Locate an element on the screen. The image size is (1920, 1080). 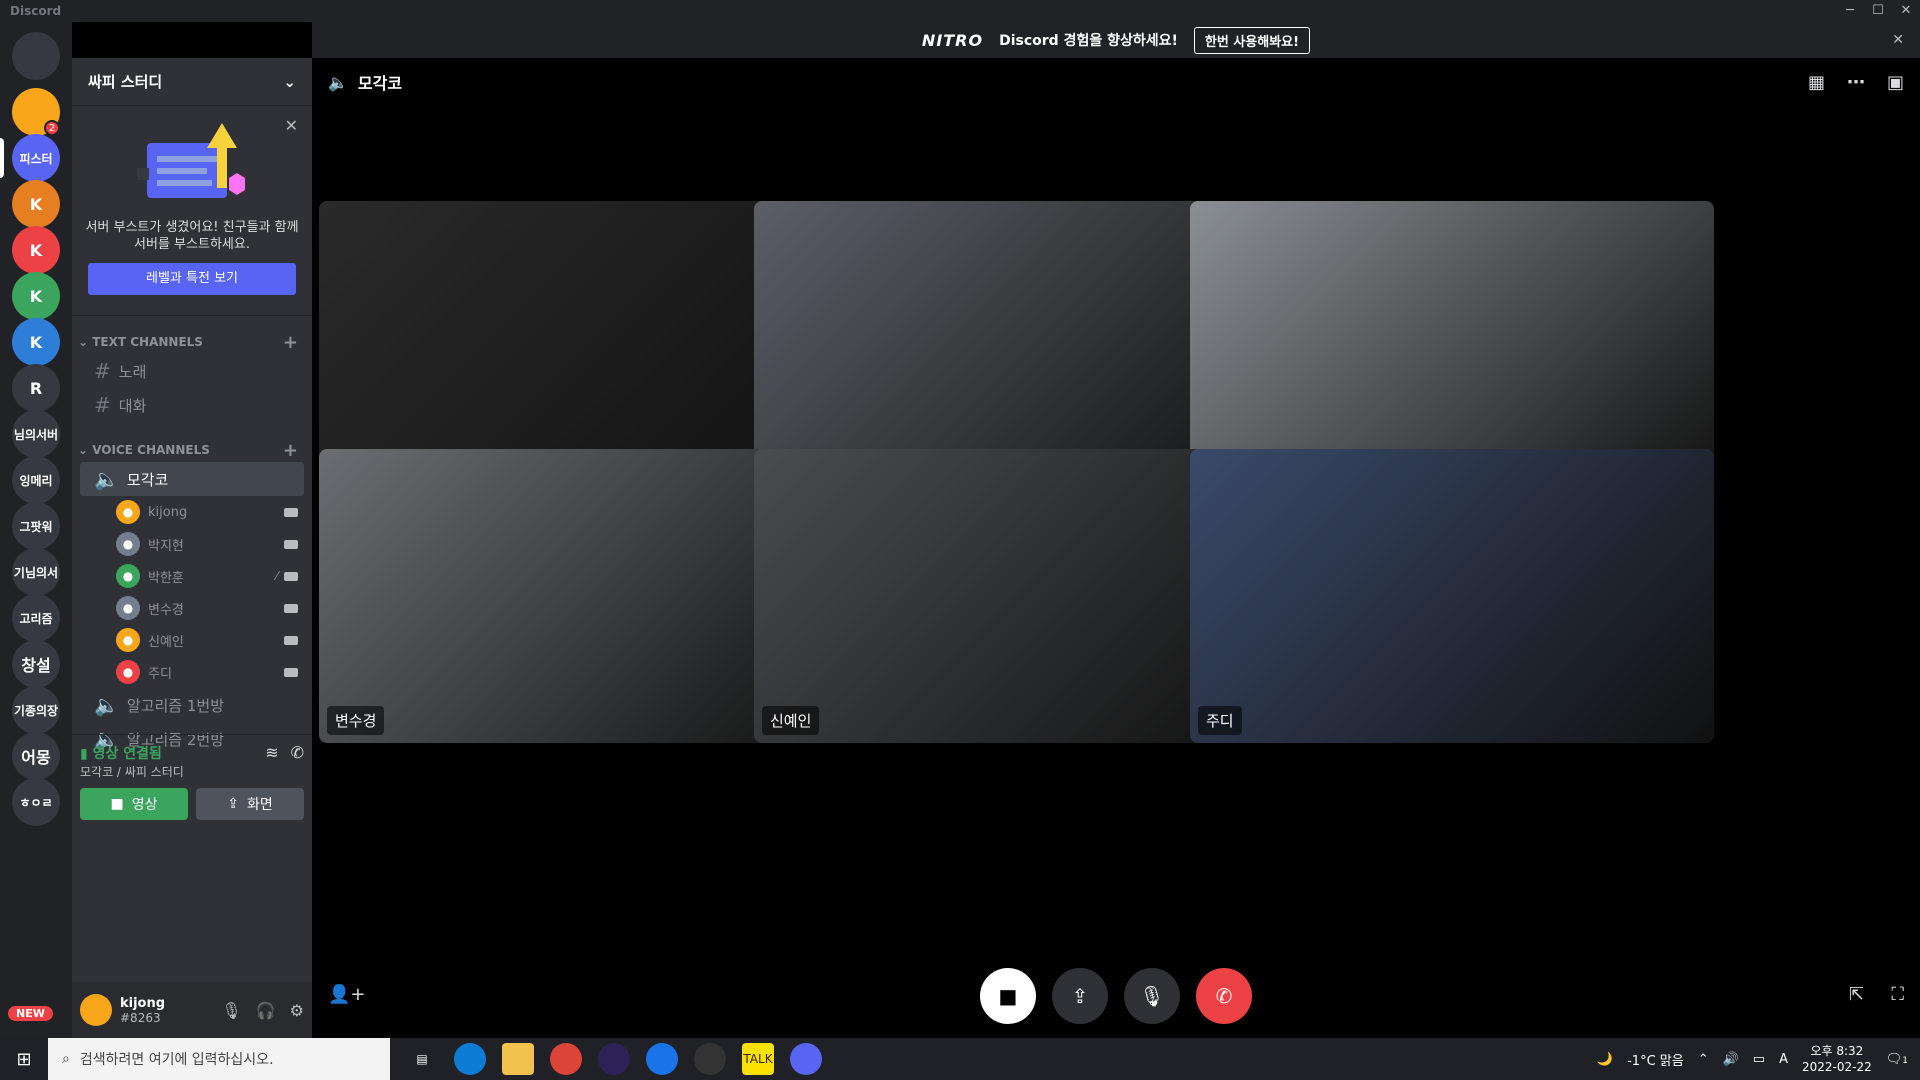
network-icon: ▭ is located at coordinates (1759, 1059).